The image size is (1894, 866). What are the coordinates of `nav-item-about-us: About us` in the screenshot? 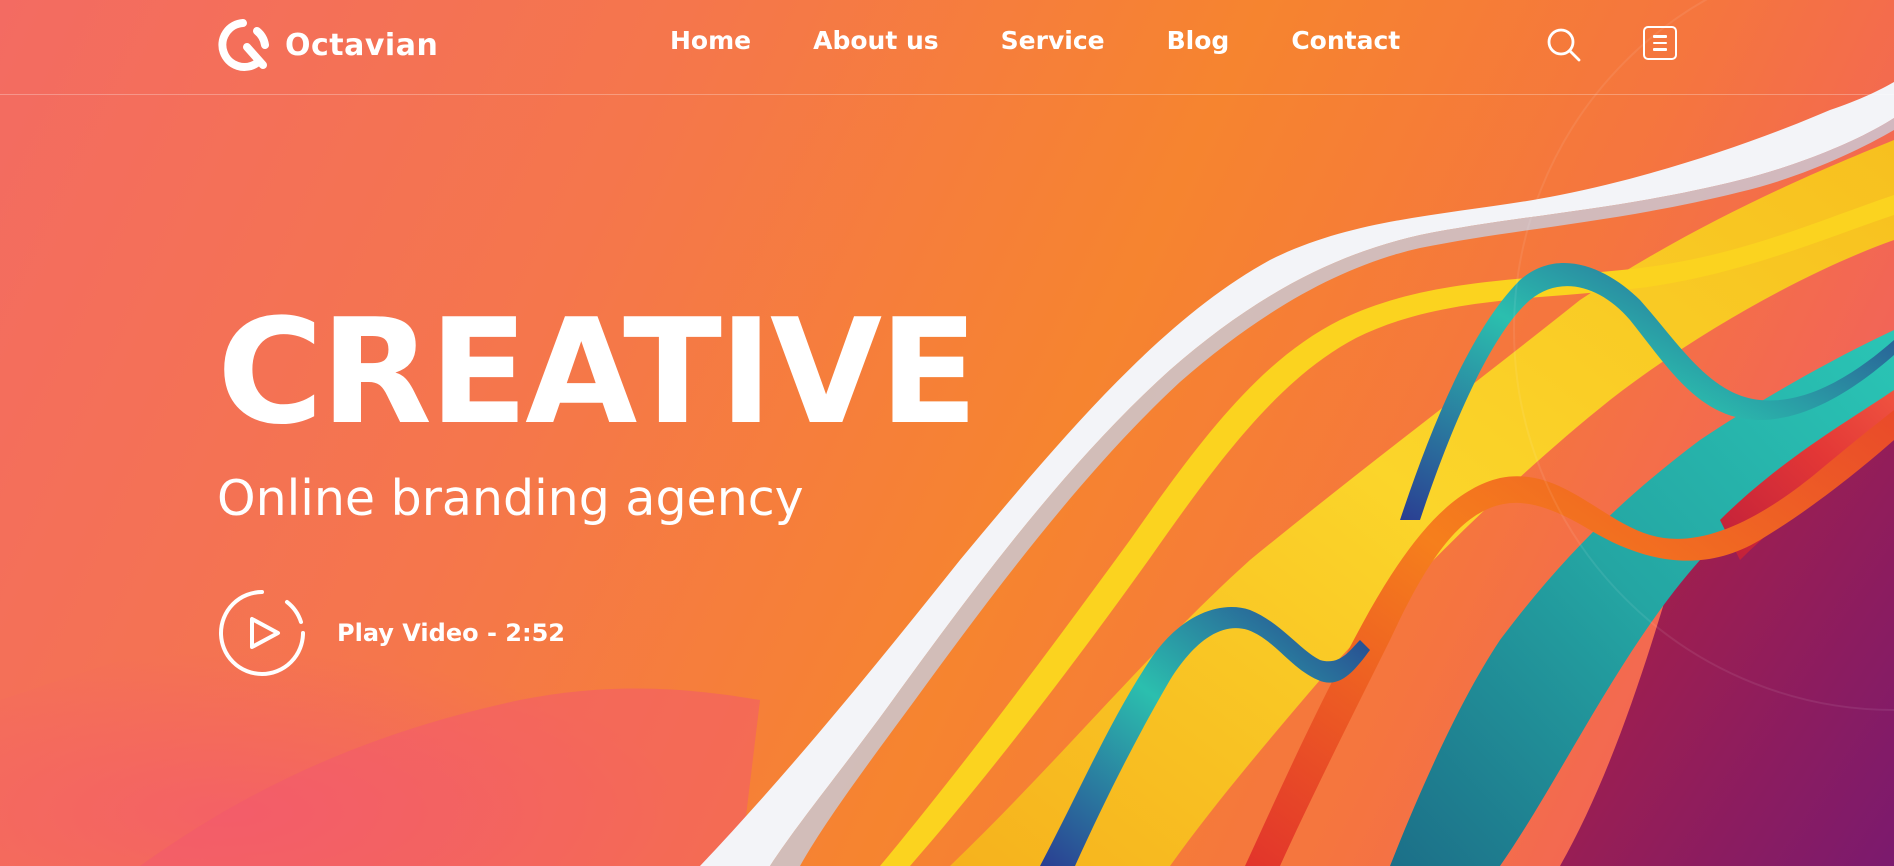 It's located at (876, 40).